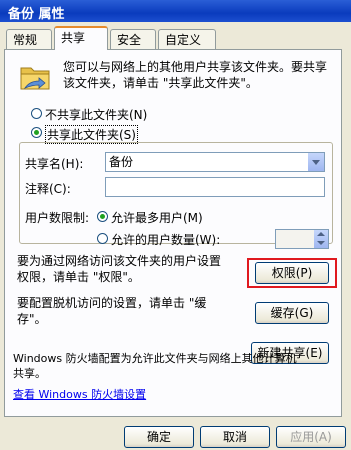  I want to click on tab-strip: 常规 共享 安全 自定义, so click(174, 38).